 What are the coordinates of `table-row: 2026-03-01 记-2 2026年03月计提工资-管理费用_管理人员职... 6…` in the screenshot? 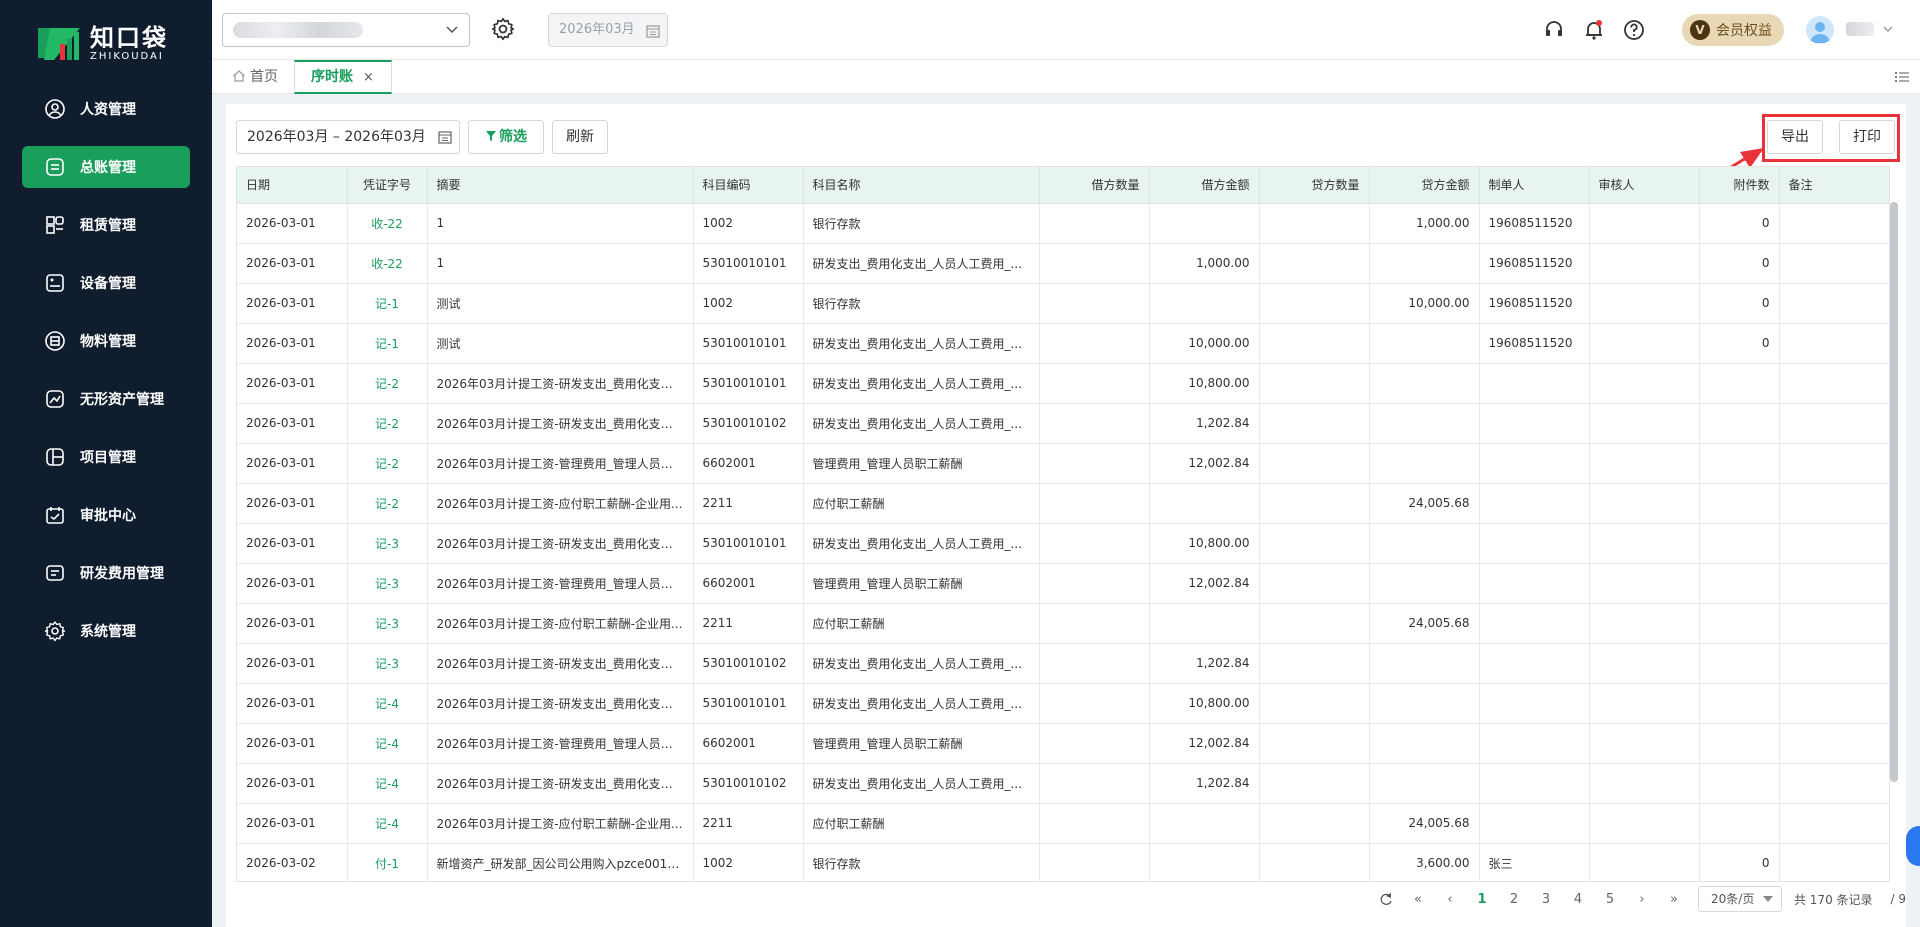 It's located at (1063, 463).